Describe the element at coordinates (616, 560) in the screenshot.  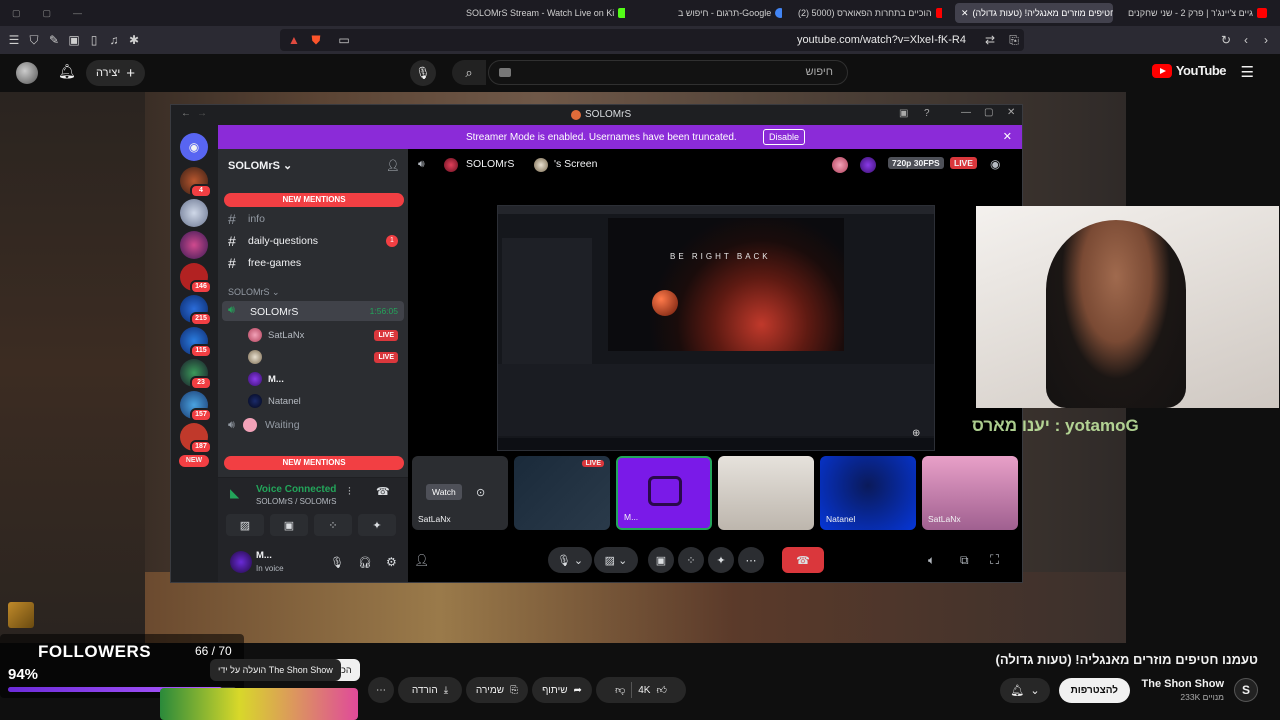
I see `camera-button: ▨ ⌄` at that location.